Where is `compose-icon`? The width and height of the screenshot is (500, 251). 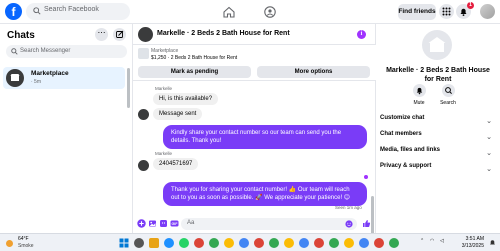 compose-icon is located at coordinates (120, 34).